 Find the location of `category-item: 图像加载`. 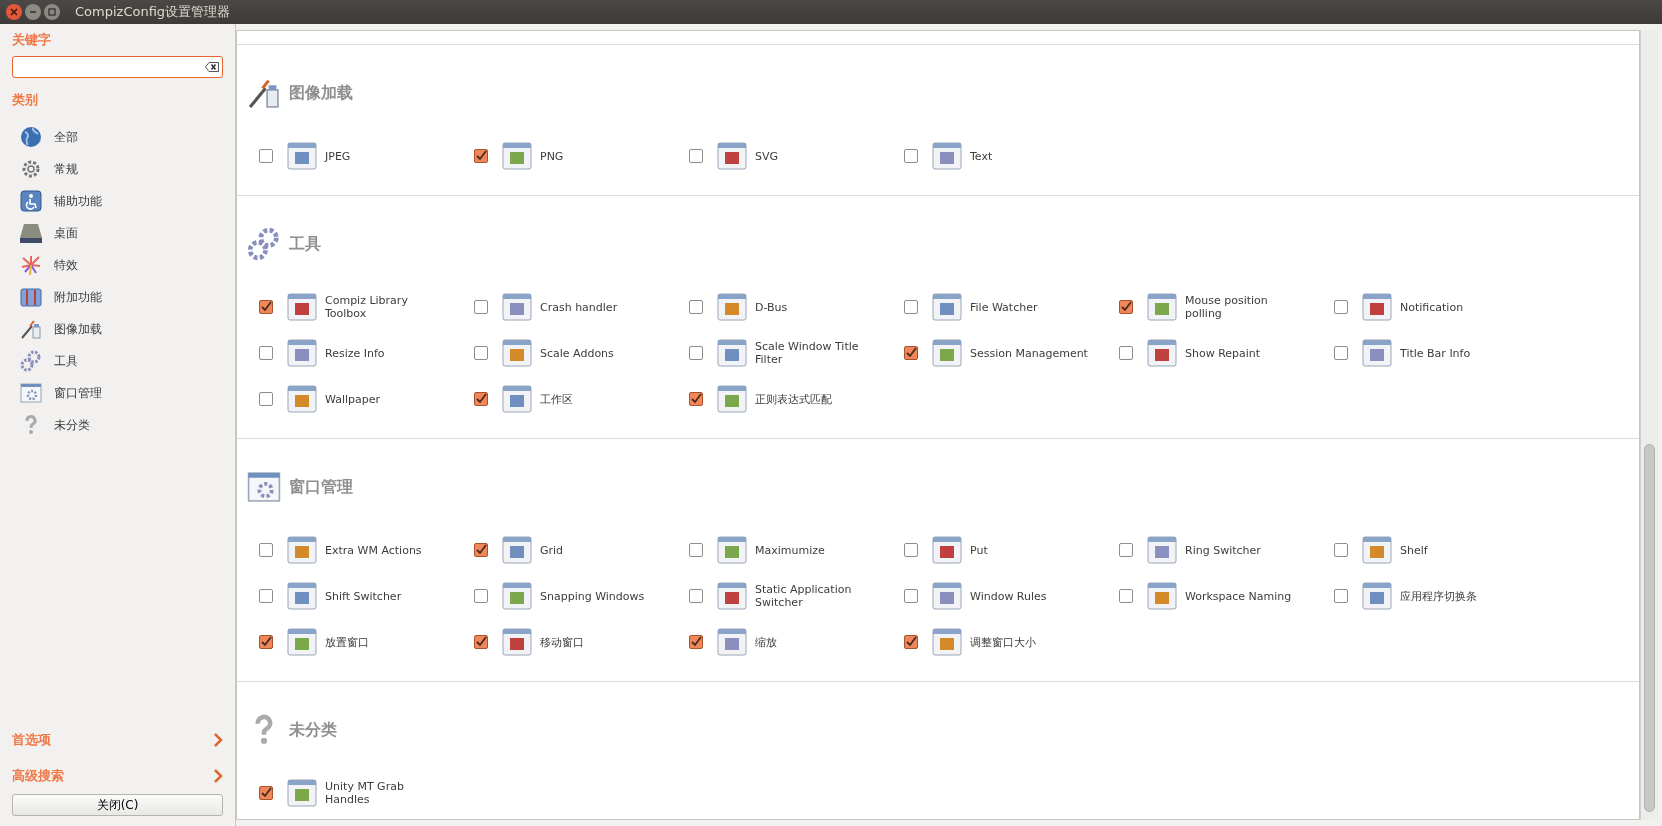

category-item: 图像加载 is located at coordinates (78, 329).